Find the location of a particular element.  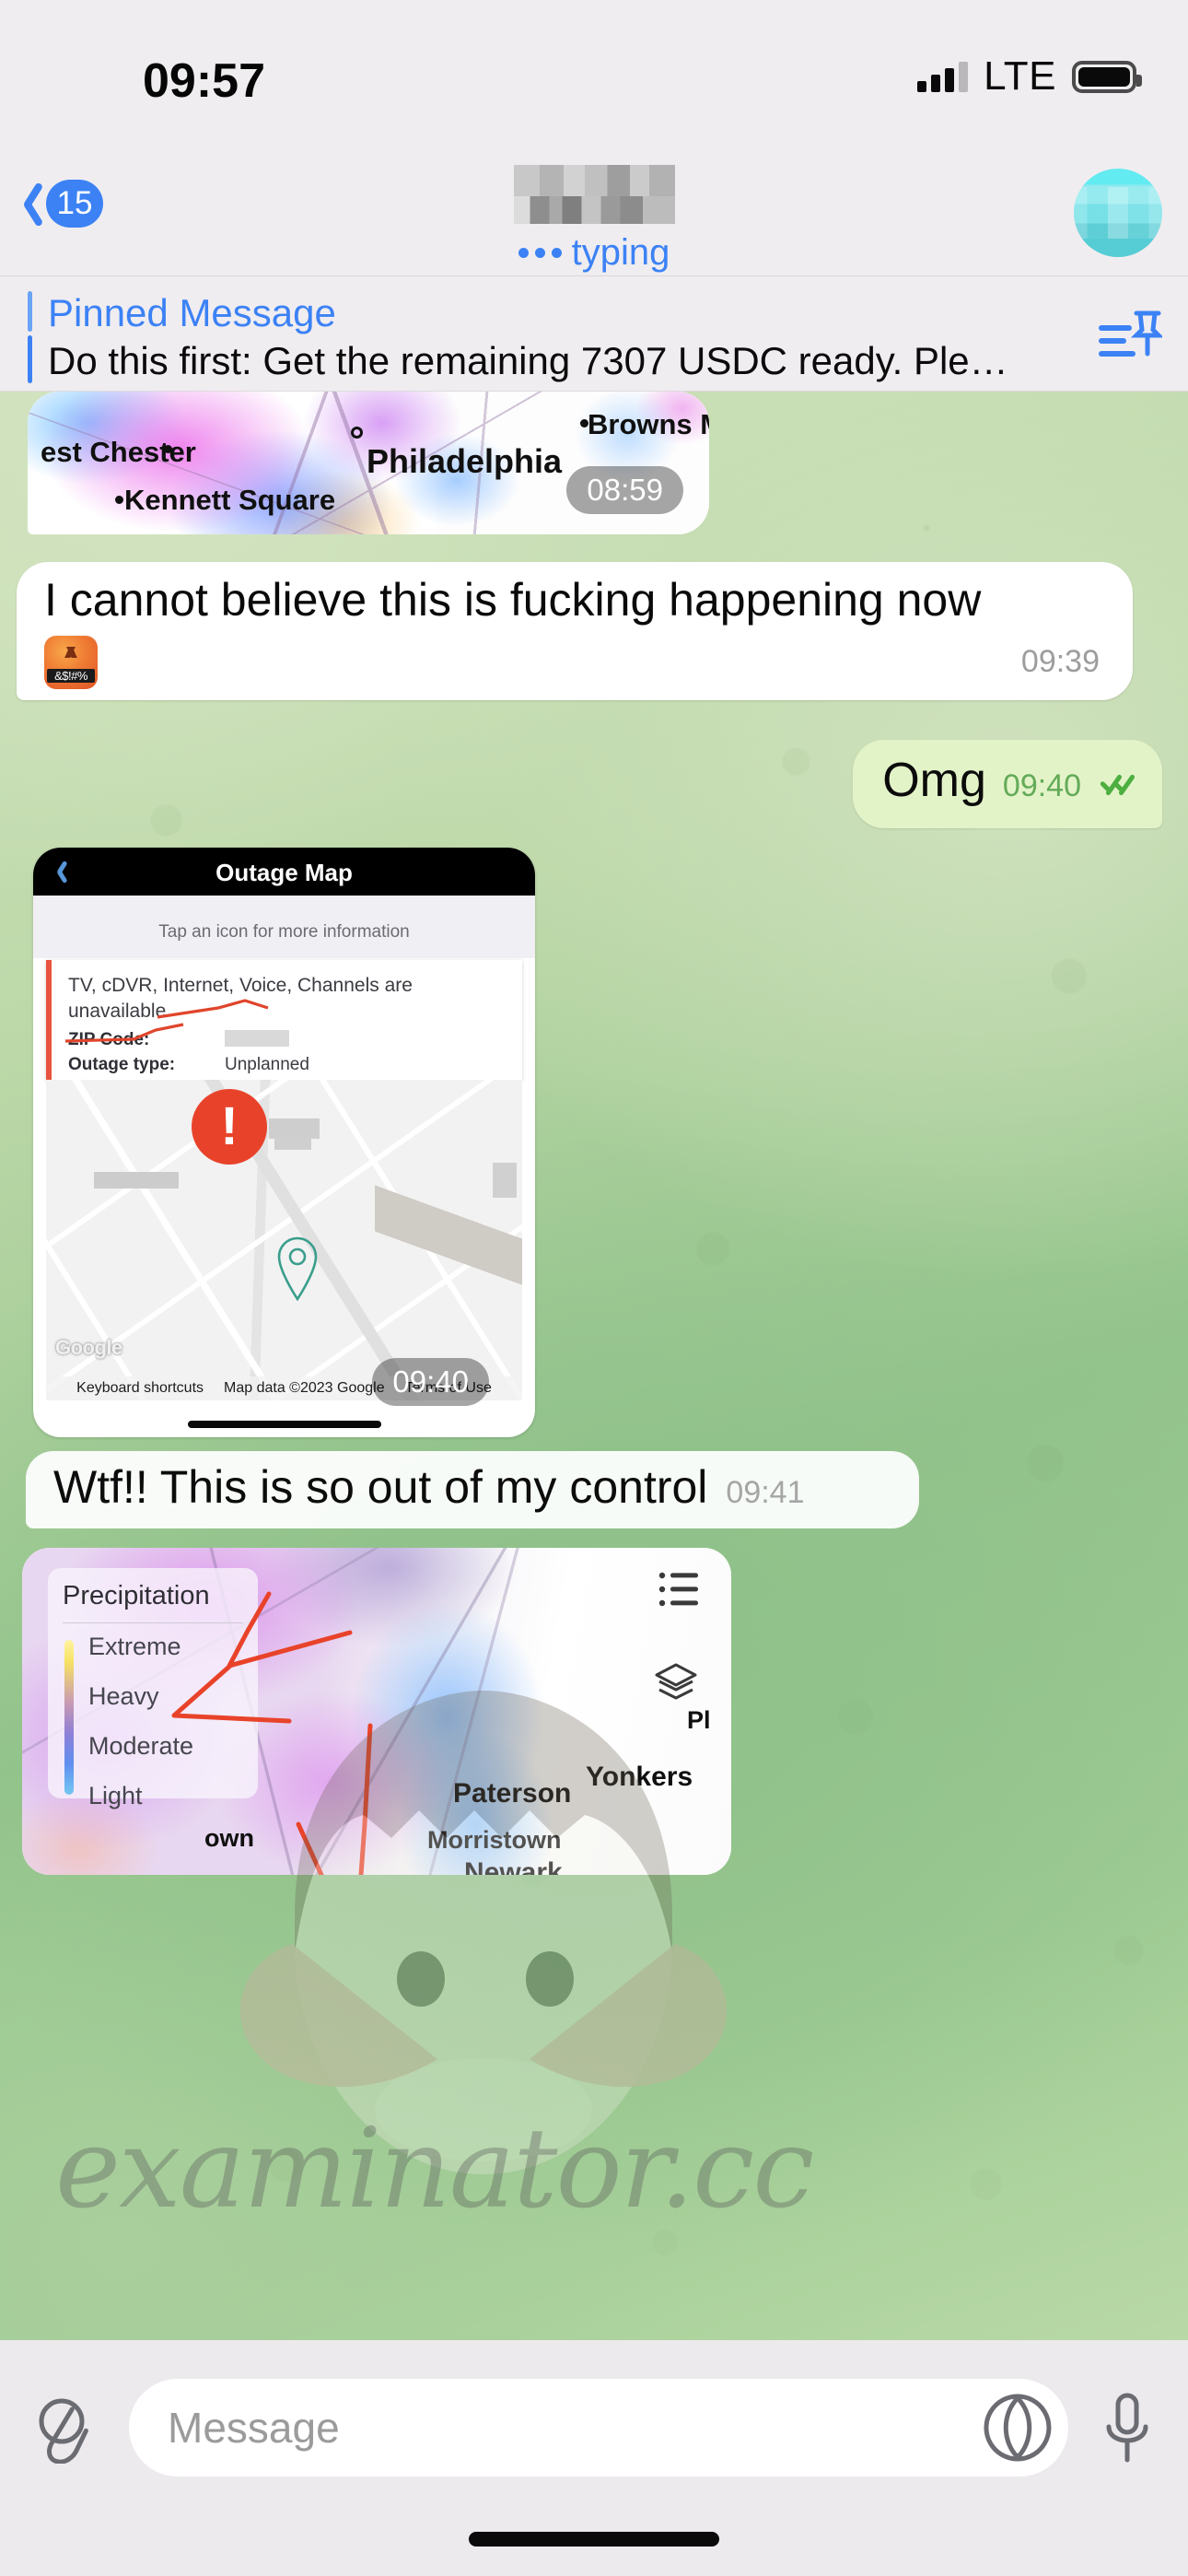

map-redacted-label-a is located at coordinates (294, 1128).